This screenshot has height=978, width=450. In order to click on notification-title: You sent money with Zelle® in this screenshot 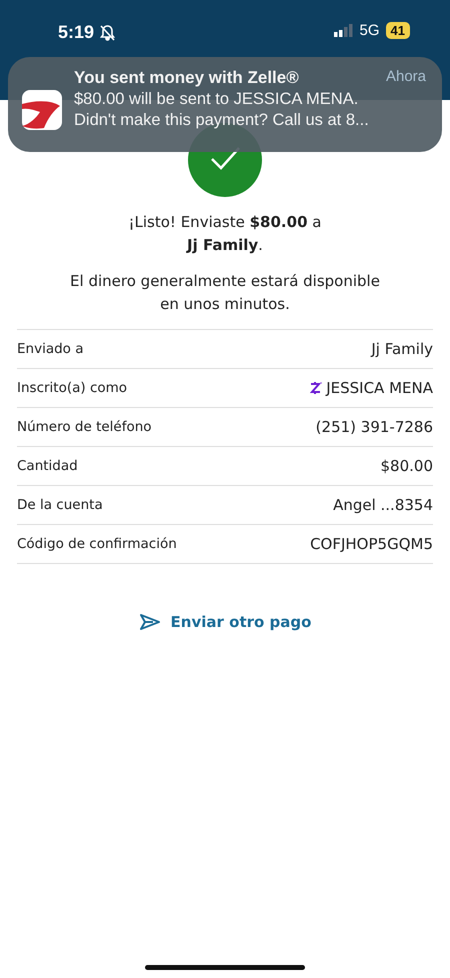, I will do `click(186, 78)`.